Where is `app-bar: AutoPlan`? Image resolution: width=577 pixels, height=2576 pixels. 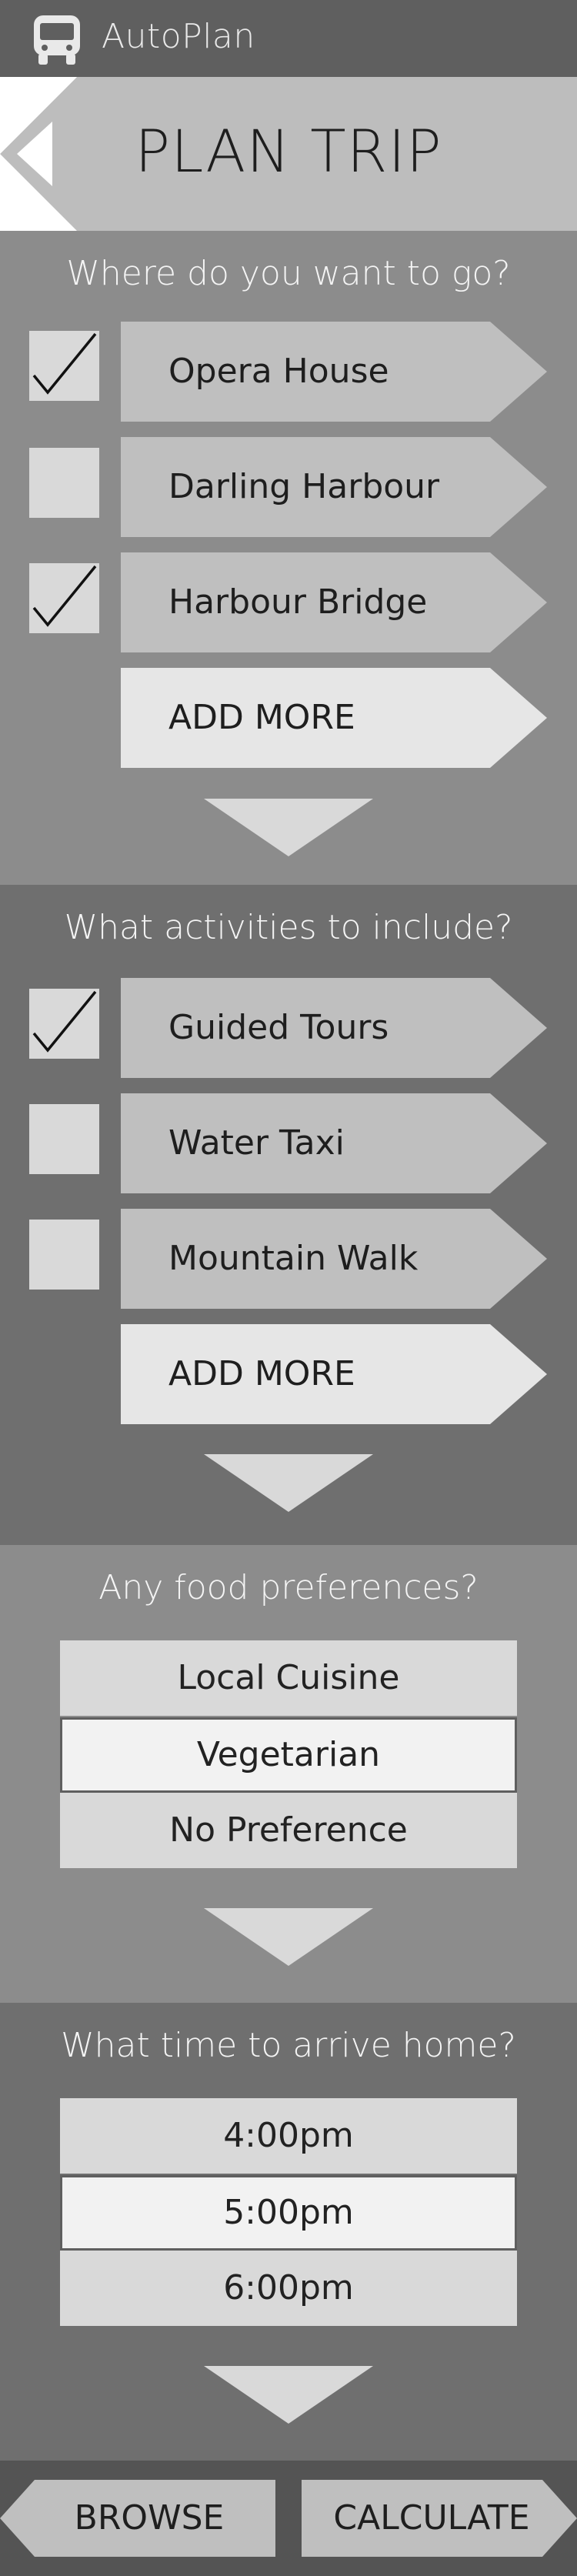
app-bar: AutoPlan is located at coordinates (288, 39).